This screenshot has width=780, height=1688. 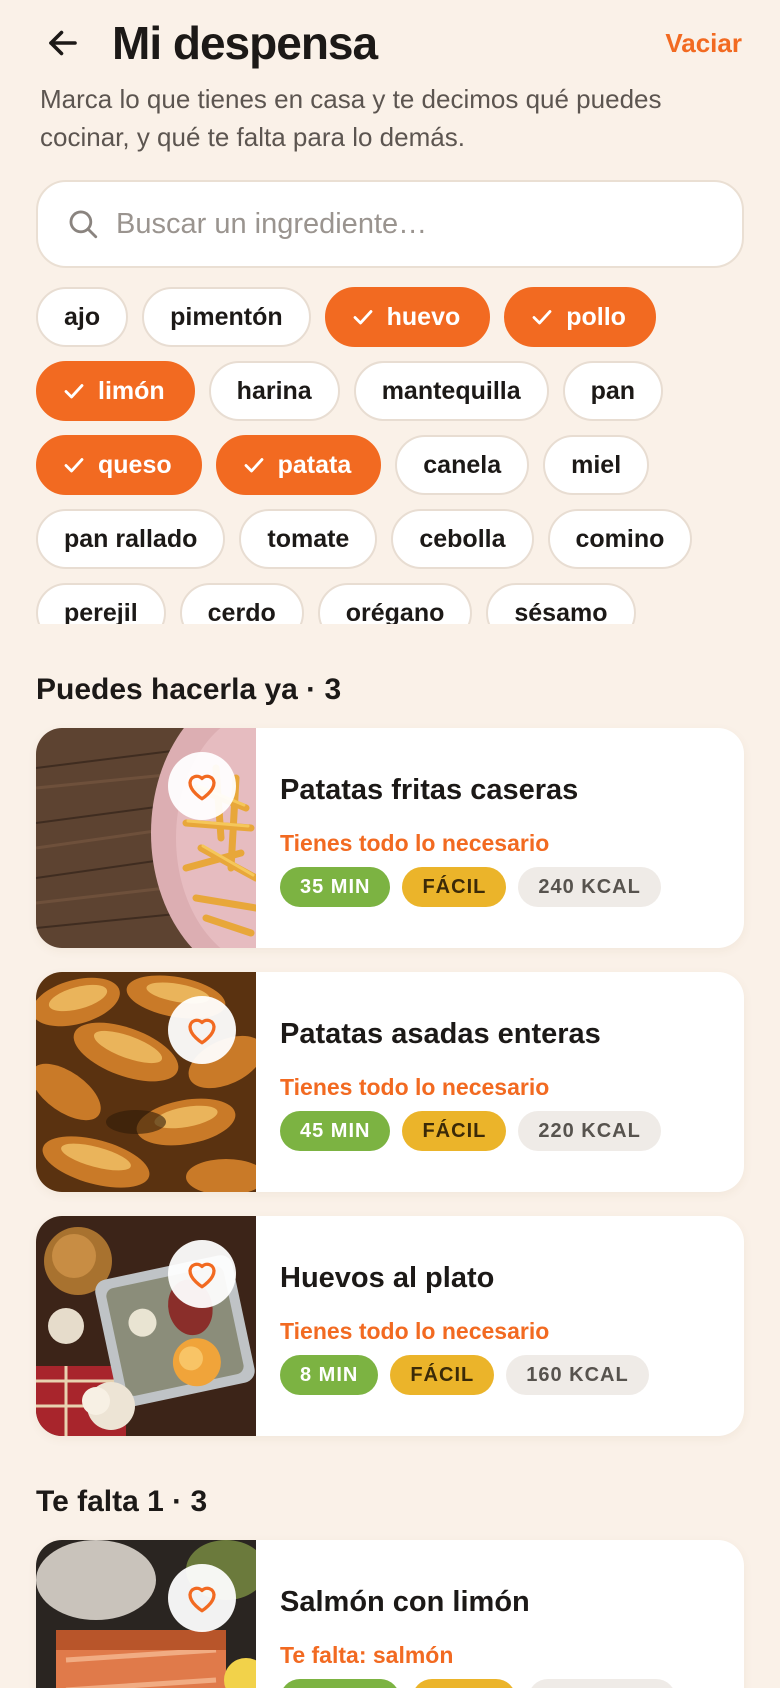 I want to click on recipe-name: Salmón con limón, so click(x=405, y=1602).